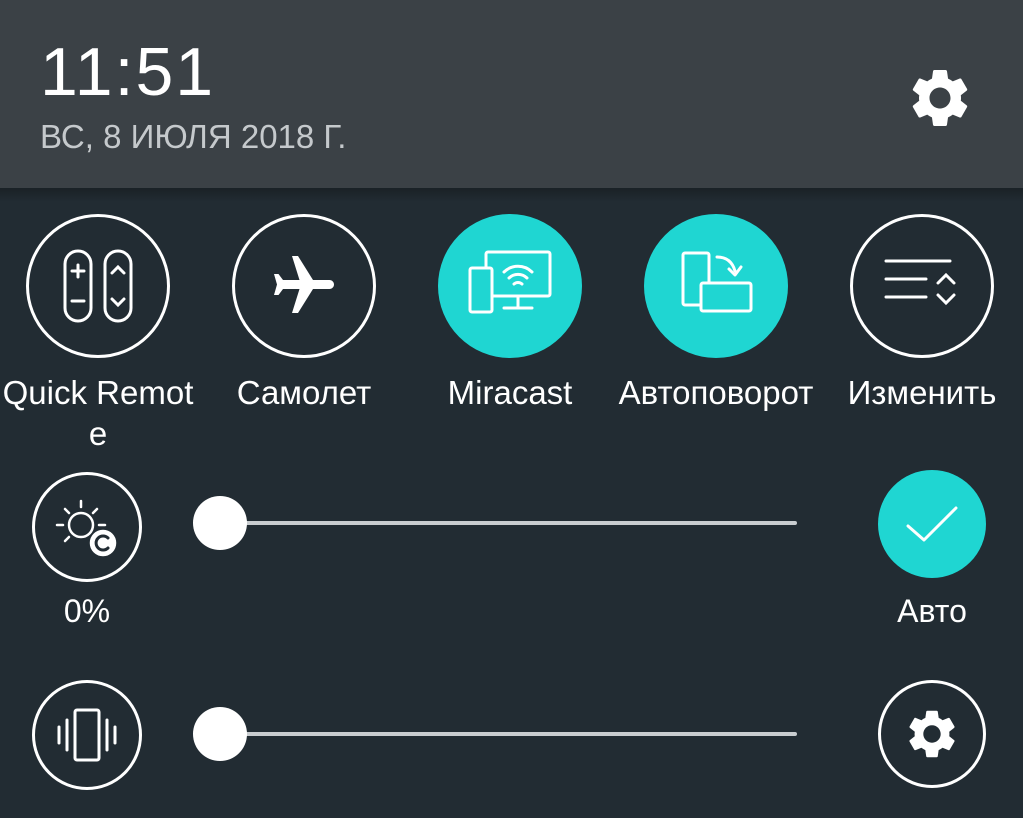  Describe the element at coordinates (193, 136) in the screenshot. I see `date-text: ВС, 8 ИЮЛЯ 2018 Г.` at that location.